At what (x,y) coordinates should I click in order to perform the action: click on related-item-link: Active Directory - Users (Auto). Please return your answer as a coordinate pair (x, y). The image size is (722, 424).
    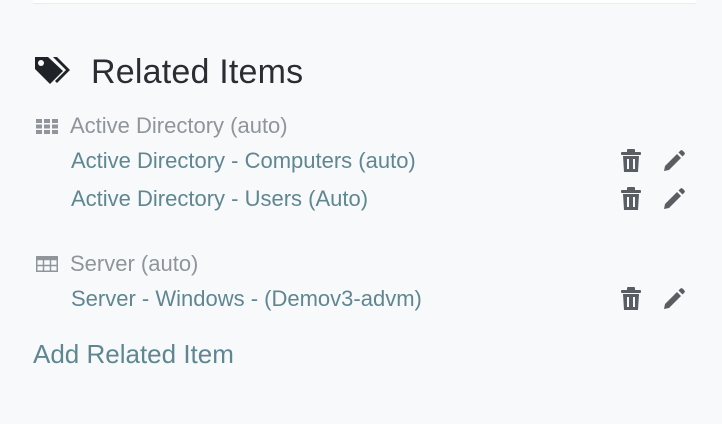
    Looking at the image, I should click on (219, 199).